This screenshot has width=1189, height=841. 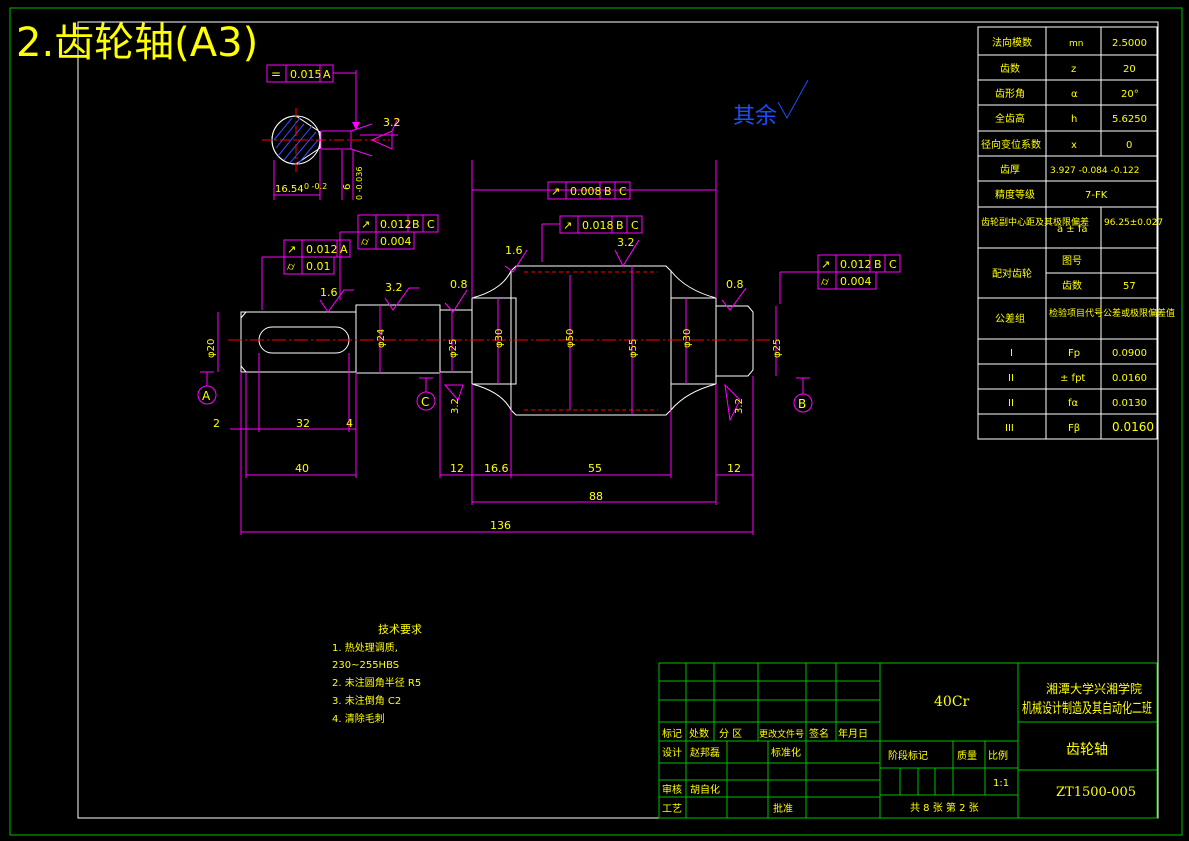 What do you see at coordinates (1072, 285) in the screenshot?
I see `pt-r9-c1: 齿数` at bounding box center [1072, 285].